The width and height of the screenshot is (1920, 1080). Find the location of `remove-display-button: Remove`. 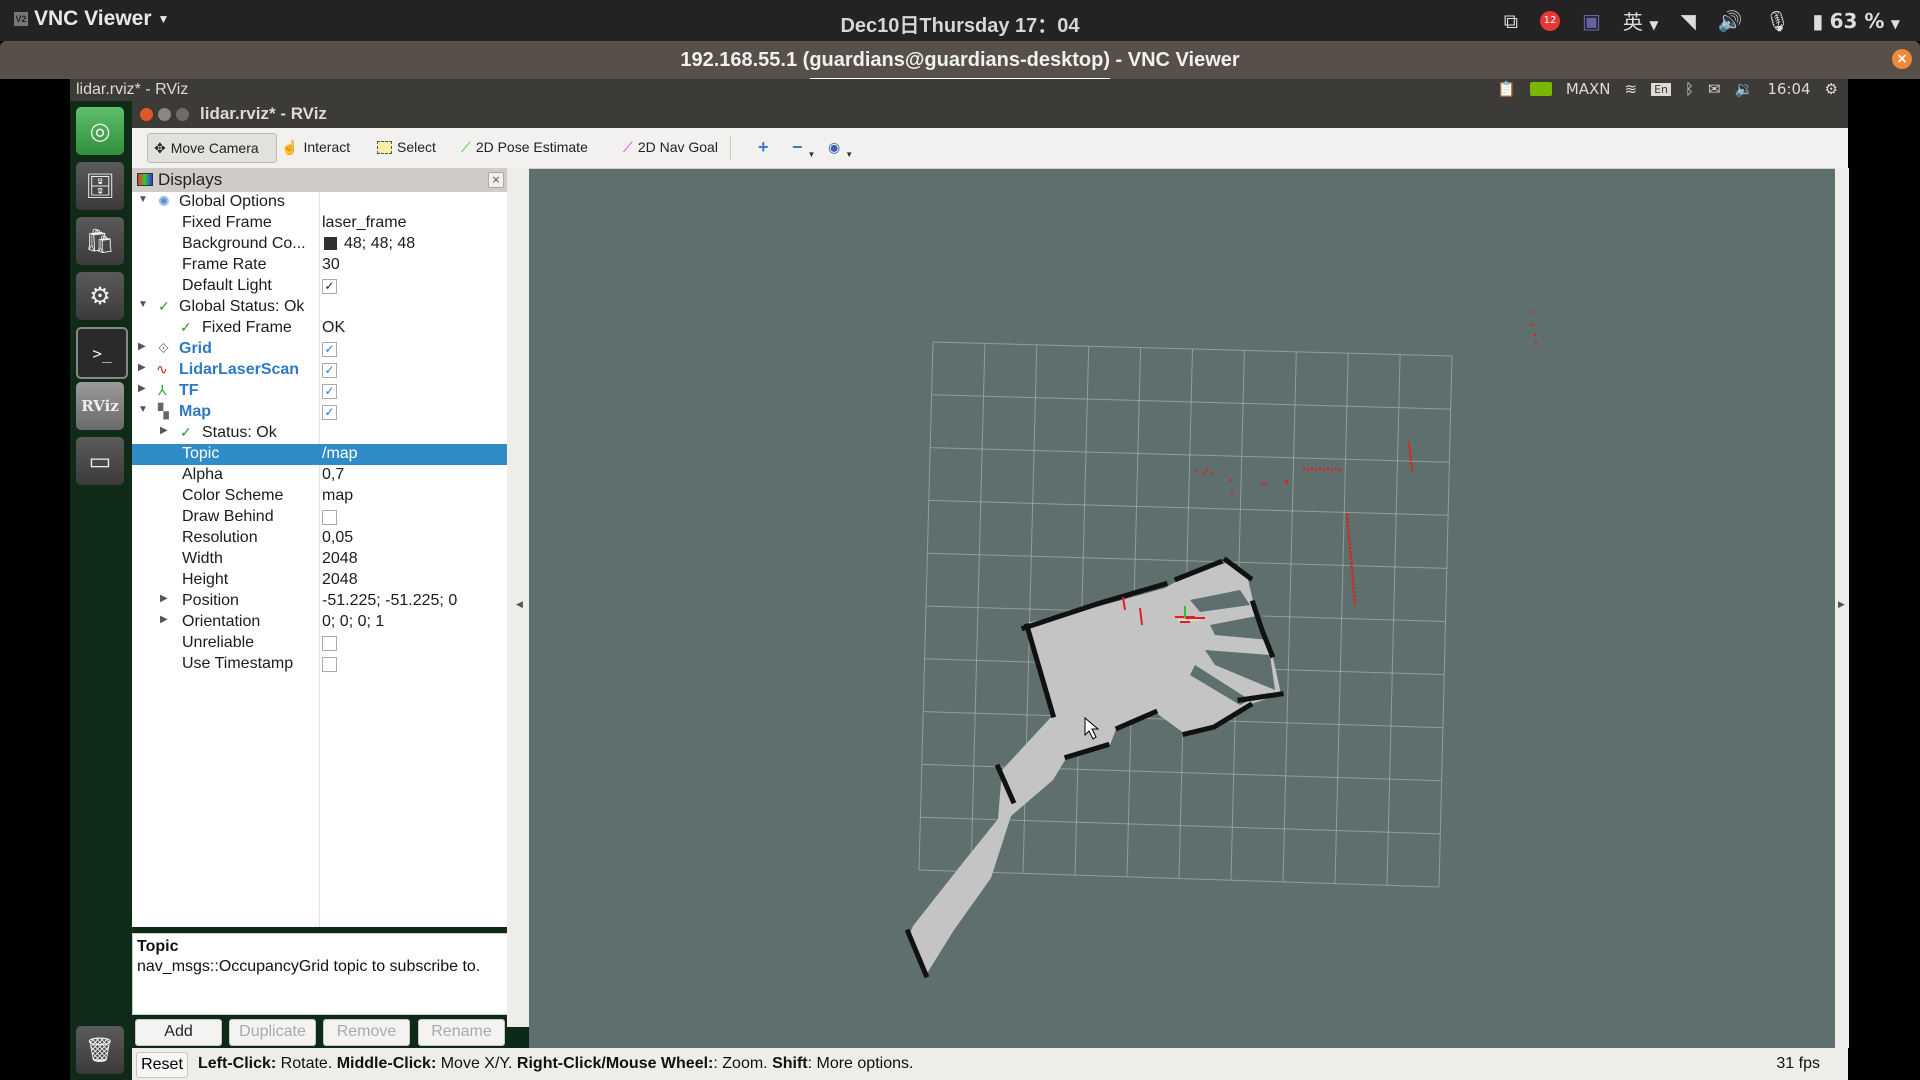

remove-display-button: Remove is located at coordinates (366, 1032).